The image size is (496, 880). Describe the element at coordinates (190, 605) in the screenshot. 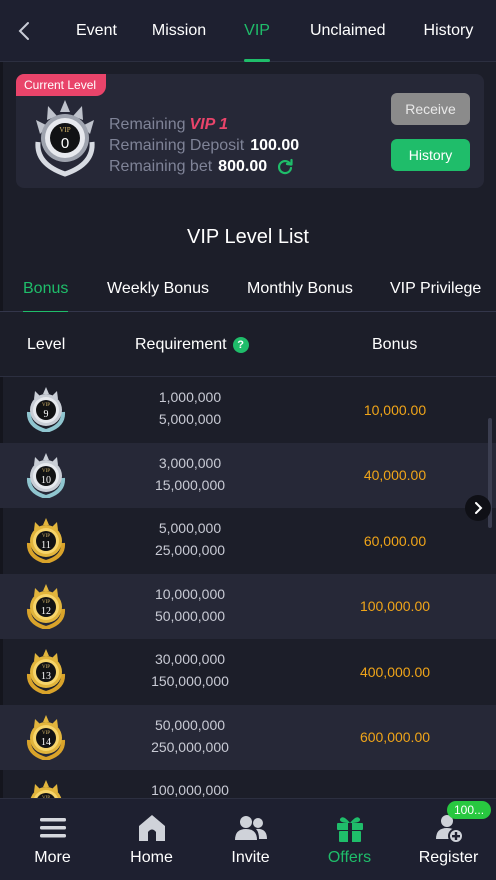

I see `requirement-values: 10,000,000 50,000,000` at that location.